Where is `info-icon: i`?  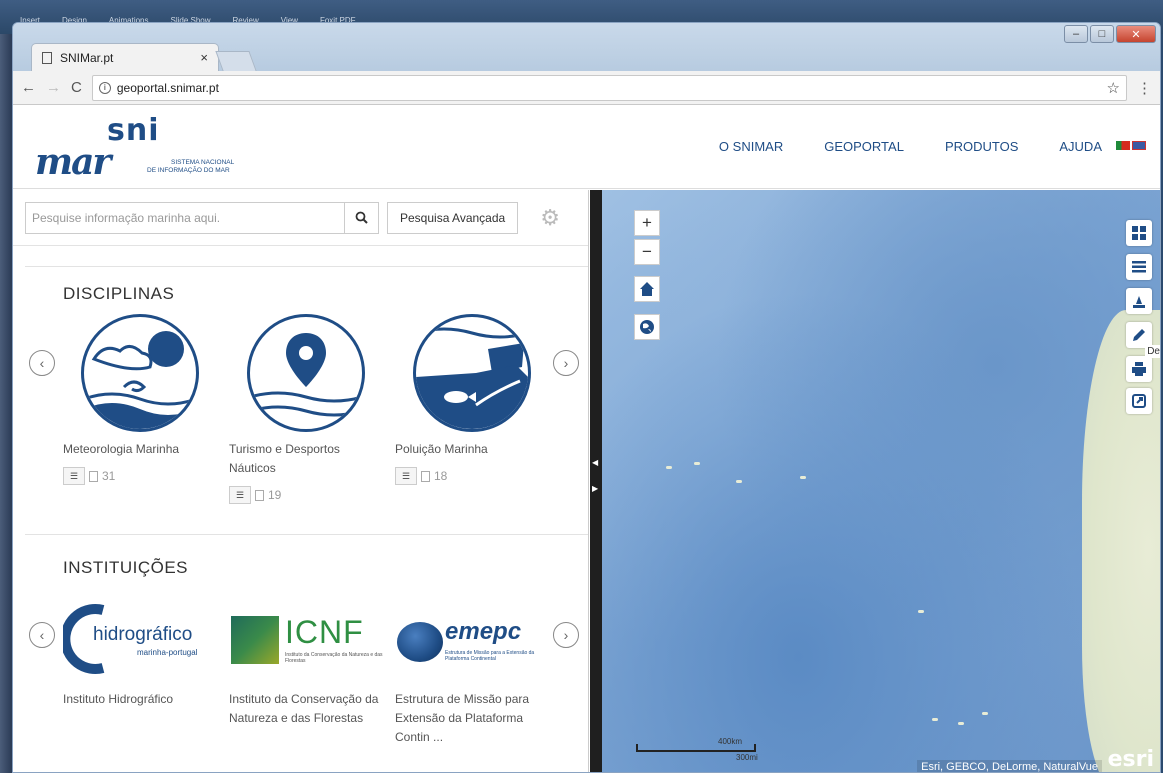
info-icon: i is located at coordinates (104, 87).